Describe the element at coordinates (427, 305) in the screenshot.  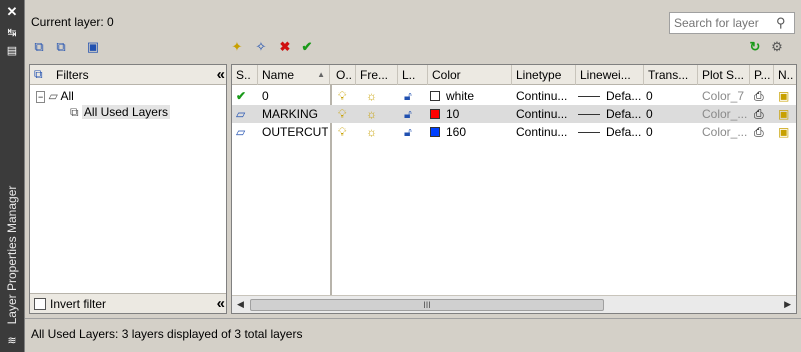
I see `scrollbar-thumb: III` at that location.